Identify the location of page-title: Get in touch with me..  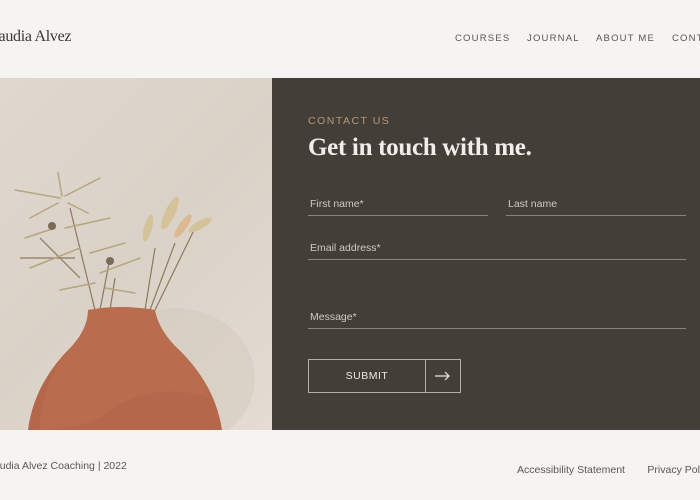
(420, 147).